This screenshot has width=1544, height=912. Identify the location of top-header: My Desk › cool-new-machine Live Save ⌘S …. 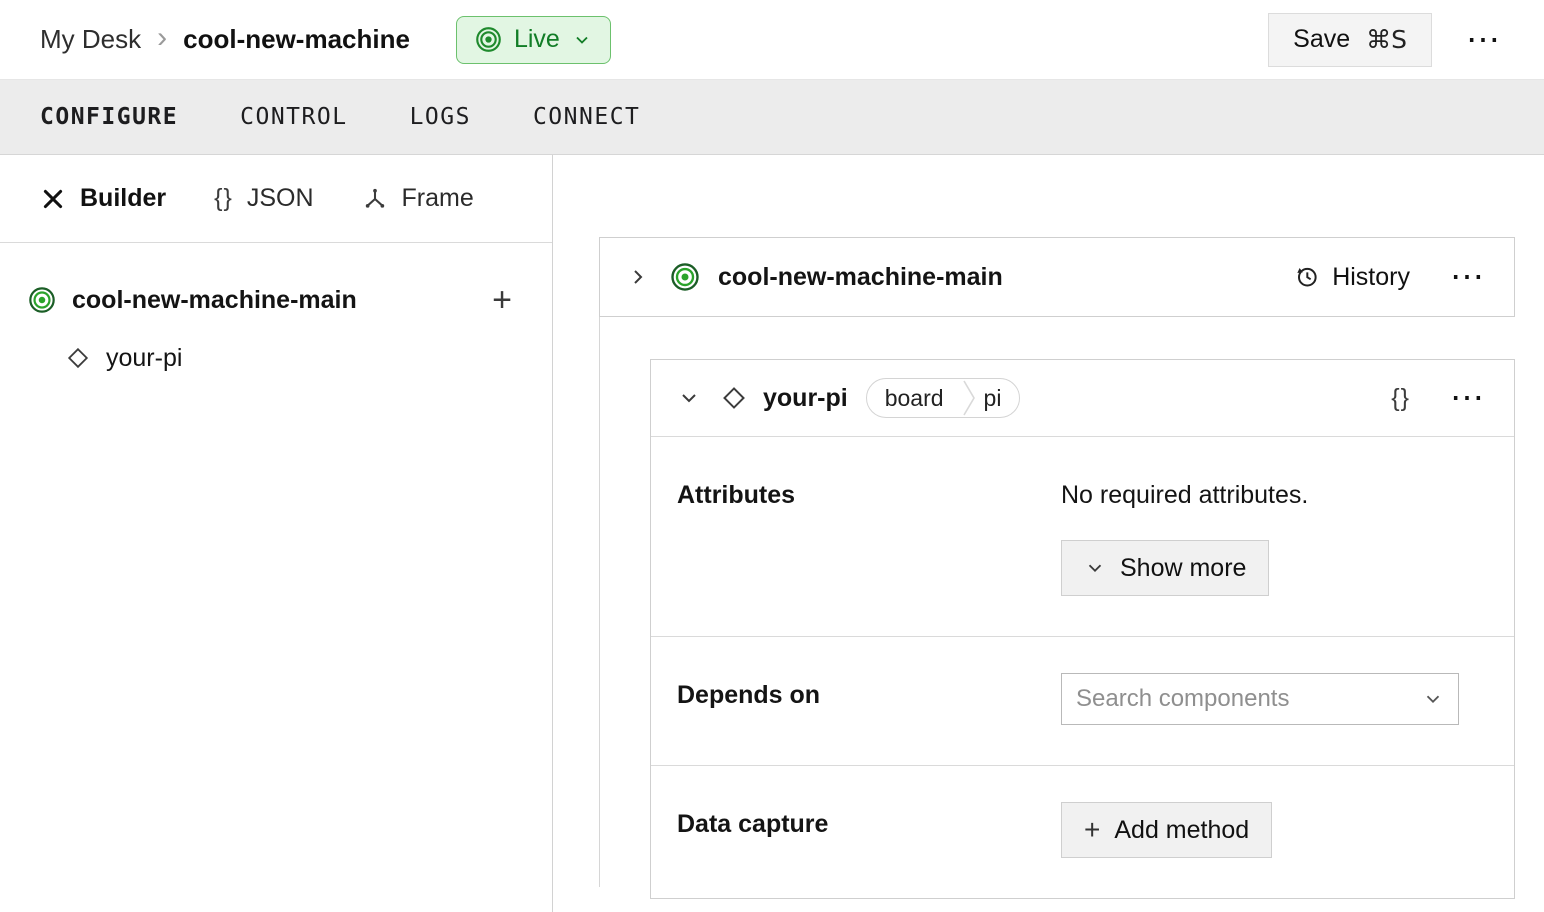
(772, 40).